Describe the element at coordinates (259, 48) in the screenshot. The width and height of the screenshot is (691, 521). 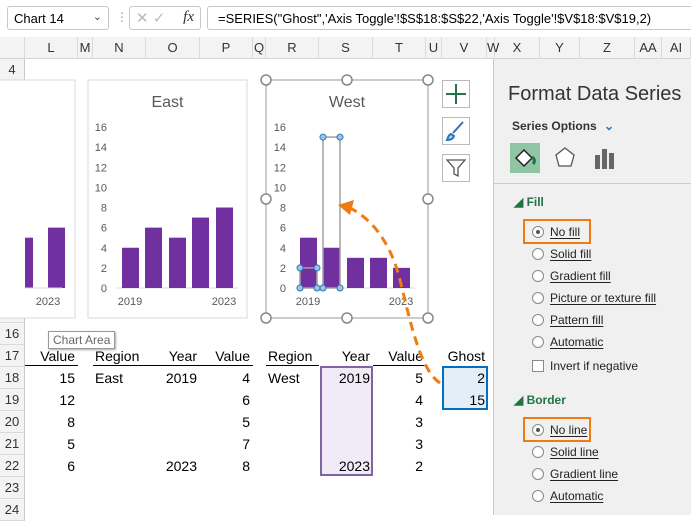
I see `column-header-Q: Q` at that location.